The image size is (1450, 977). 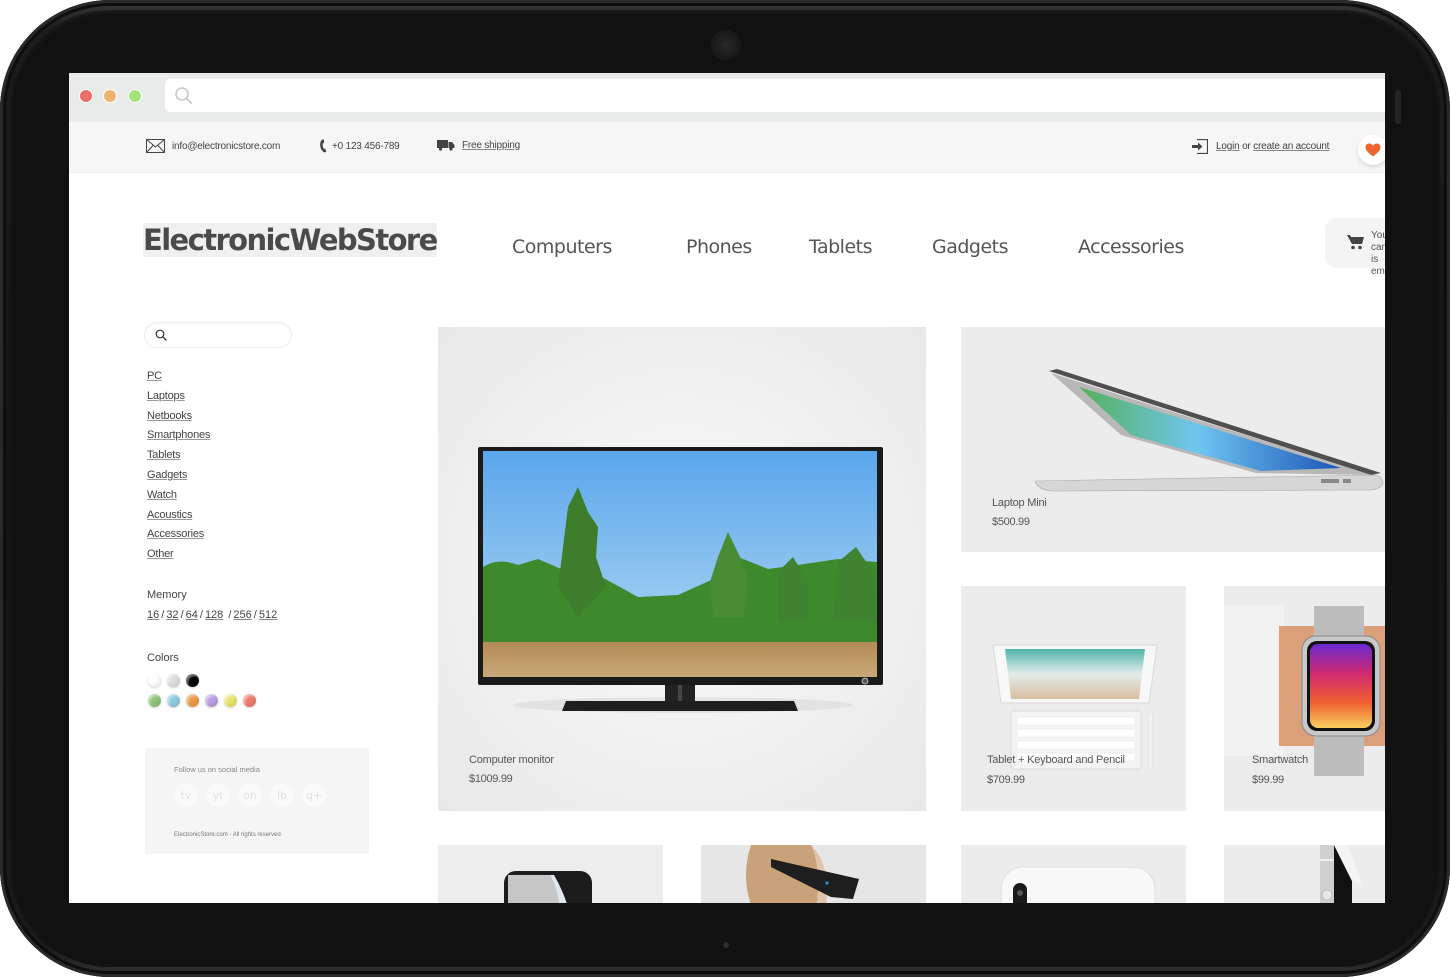 What do you see at coordinates (178, 558) in the screenshot?
I see `category-item: Other` at bounding box center [178, 558].